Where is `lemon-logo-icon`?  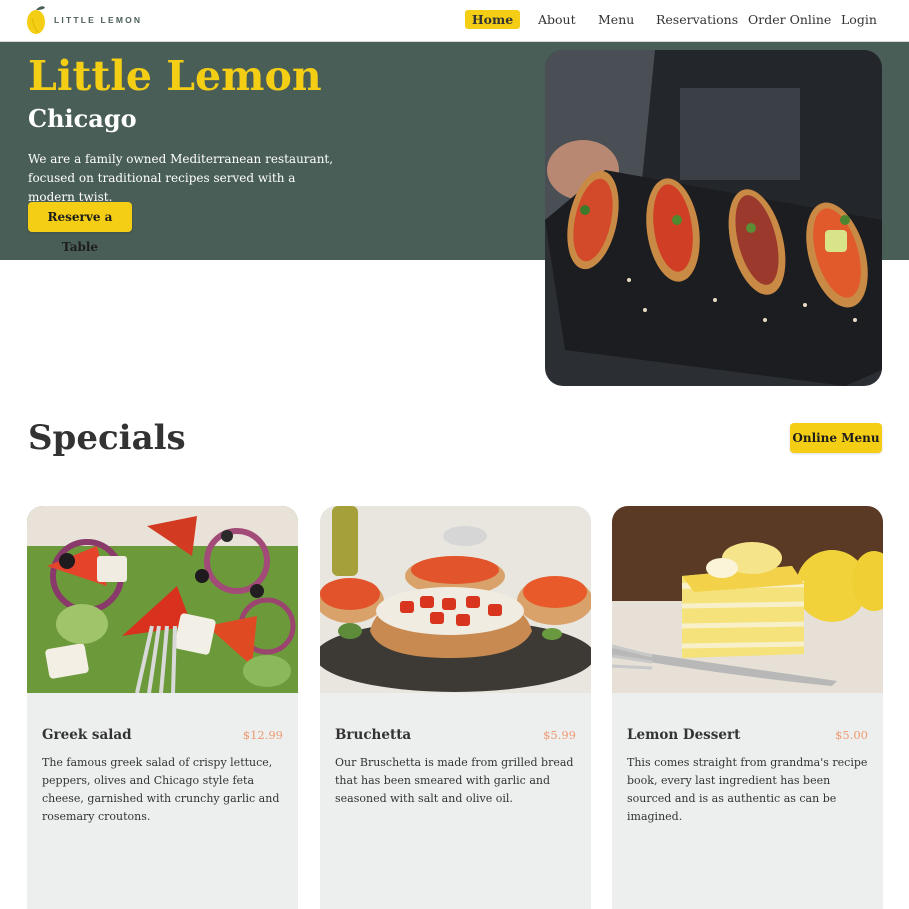 lemon-logo-icon is located at coordinates (36, 20).